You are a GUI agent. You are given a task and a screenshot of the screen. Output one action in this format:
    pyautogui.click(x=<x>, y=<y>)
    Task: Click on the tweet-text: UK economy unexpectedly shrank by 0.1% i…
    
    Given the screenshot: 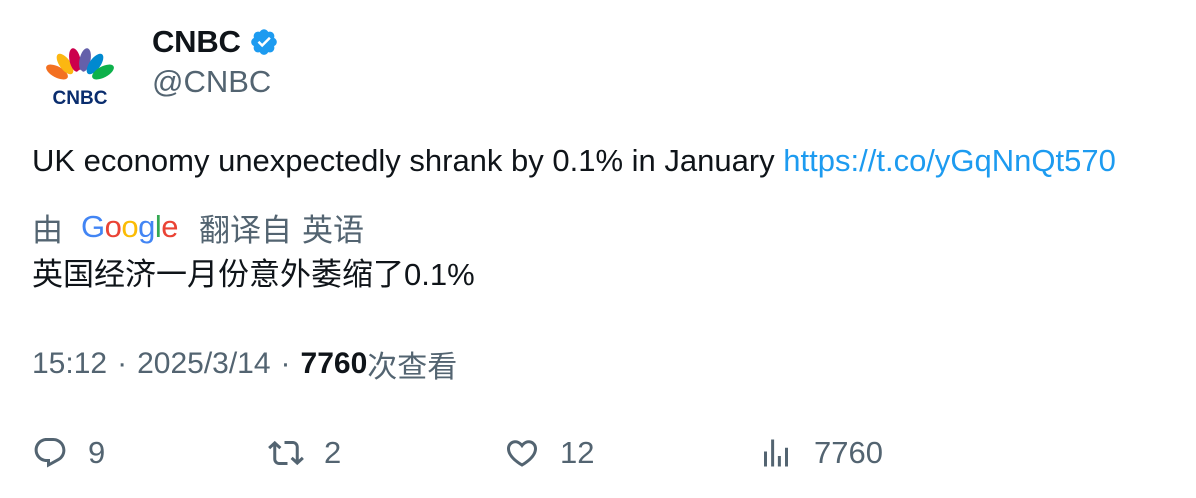 What is the action you would take?
    pyautogui.click(x=602, y=161)
    